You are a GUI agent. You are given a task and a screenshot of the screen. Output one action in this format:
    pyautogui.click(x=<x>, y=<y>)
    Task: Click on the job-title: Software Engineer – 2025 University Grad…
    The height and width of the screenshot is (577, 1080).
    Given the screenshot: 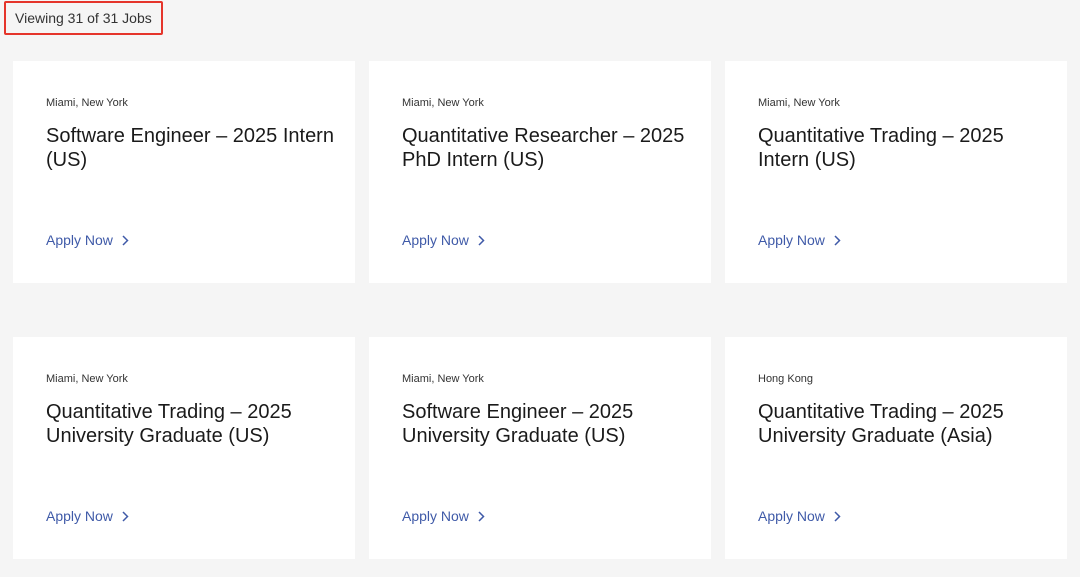 What is the action you would take?
    pyautogui.click(x=547, y=424)
    